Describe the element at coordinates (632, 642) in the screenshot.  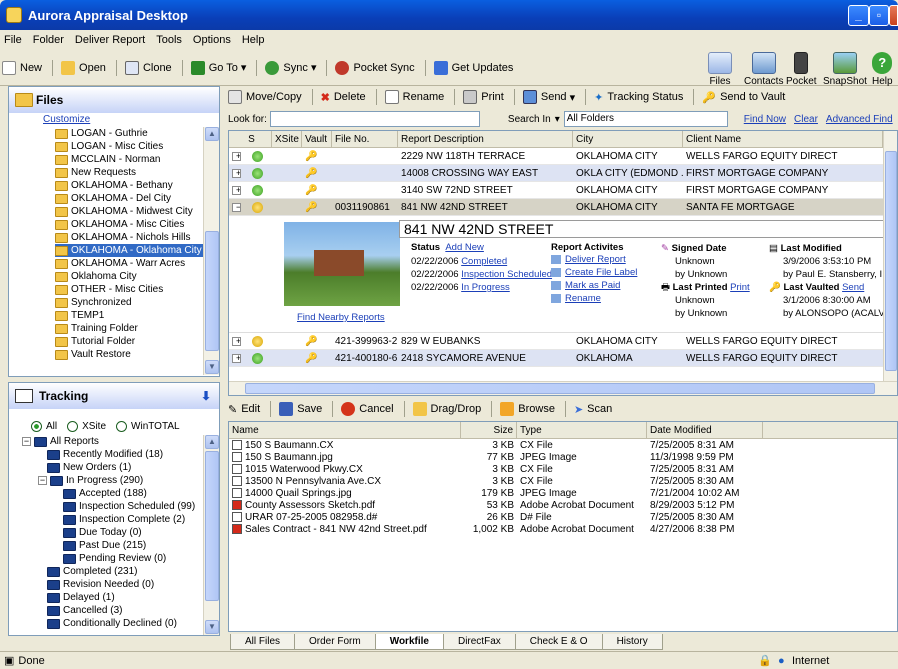
I see `tab-history: History` at that location.